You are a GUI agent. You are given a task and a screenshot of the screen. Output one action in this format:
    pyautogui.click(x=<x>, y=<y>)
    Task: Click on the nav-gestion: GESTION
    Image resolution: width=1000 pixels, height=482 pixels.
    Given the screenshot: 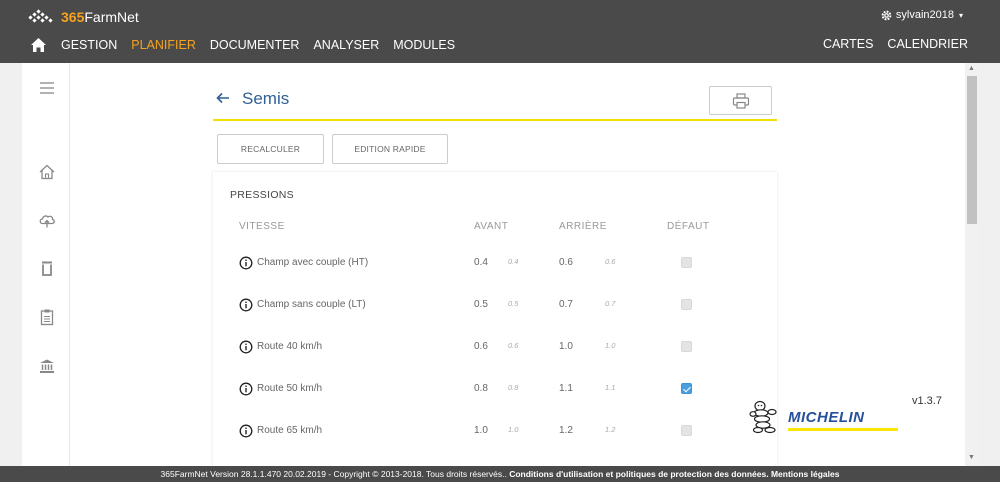 What is the action you would take?
    pyautogui.click(x=89, y=45)
    